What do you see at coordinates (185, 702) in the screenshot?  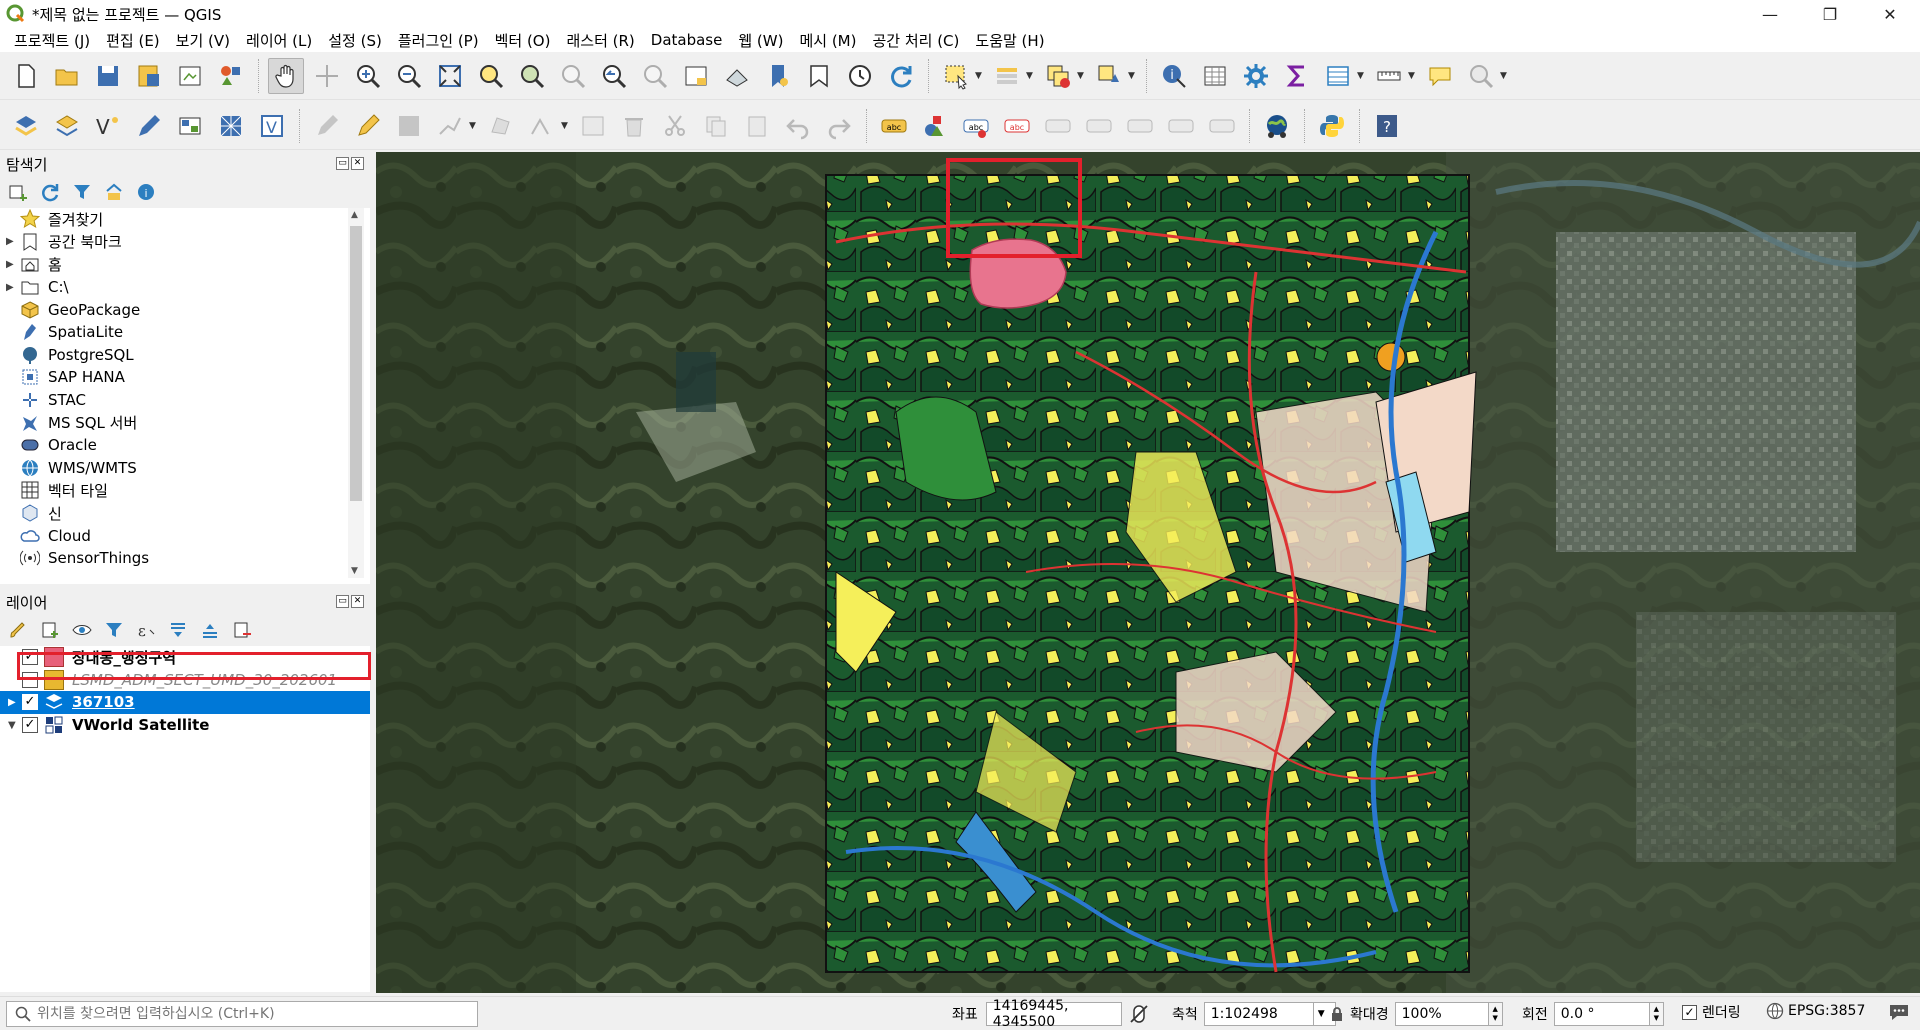 I see `layer-item-367103: ▶ ✓ 367103` at bounding box center [185, 702].